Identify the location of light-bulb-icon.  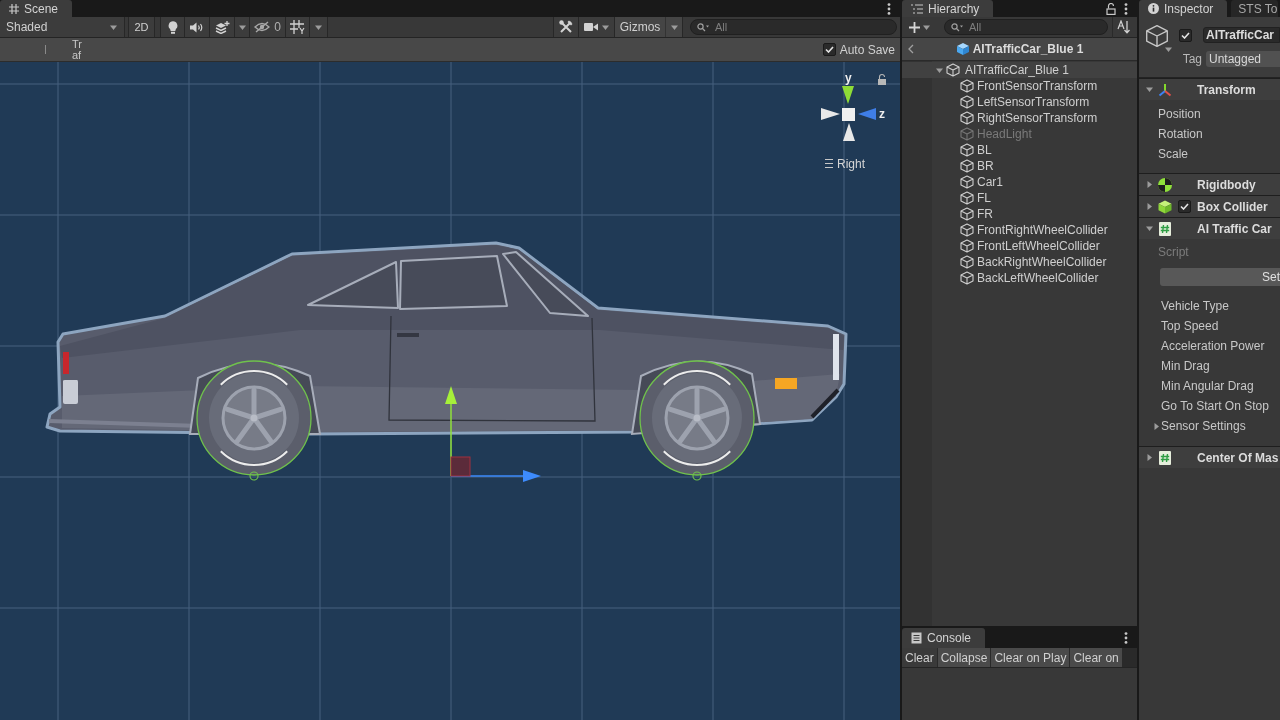
(172, 27).